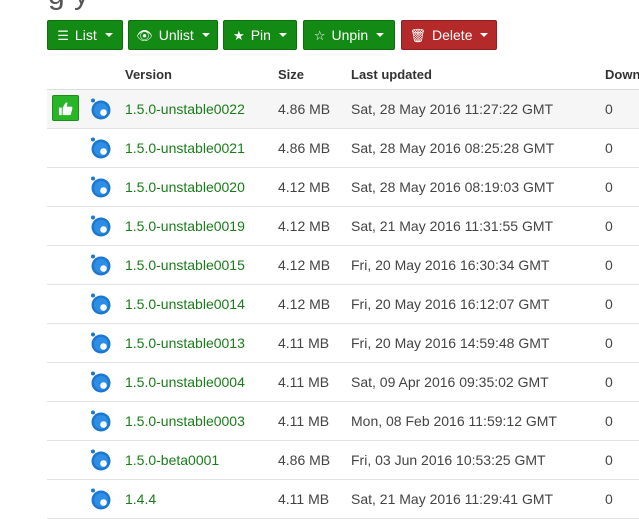  What do you see at coordinates (452, 499) in the screenshot?
I see `last-updated-value: Sat, 21 May 2016 11:29:41 GMT` at bounding box center [452, 499].